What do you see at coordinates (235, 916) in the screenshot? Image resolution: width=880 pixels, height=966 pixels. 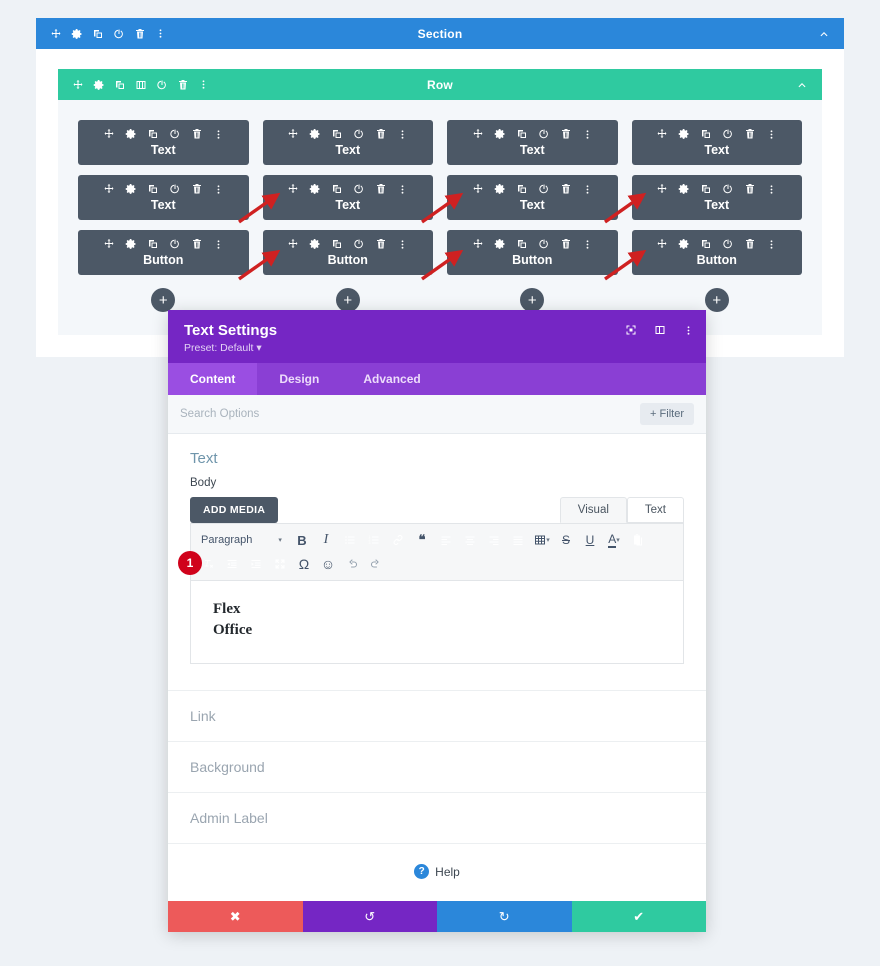 I see `cancel-button: ✖` at bounding box center [235, 916].